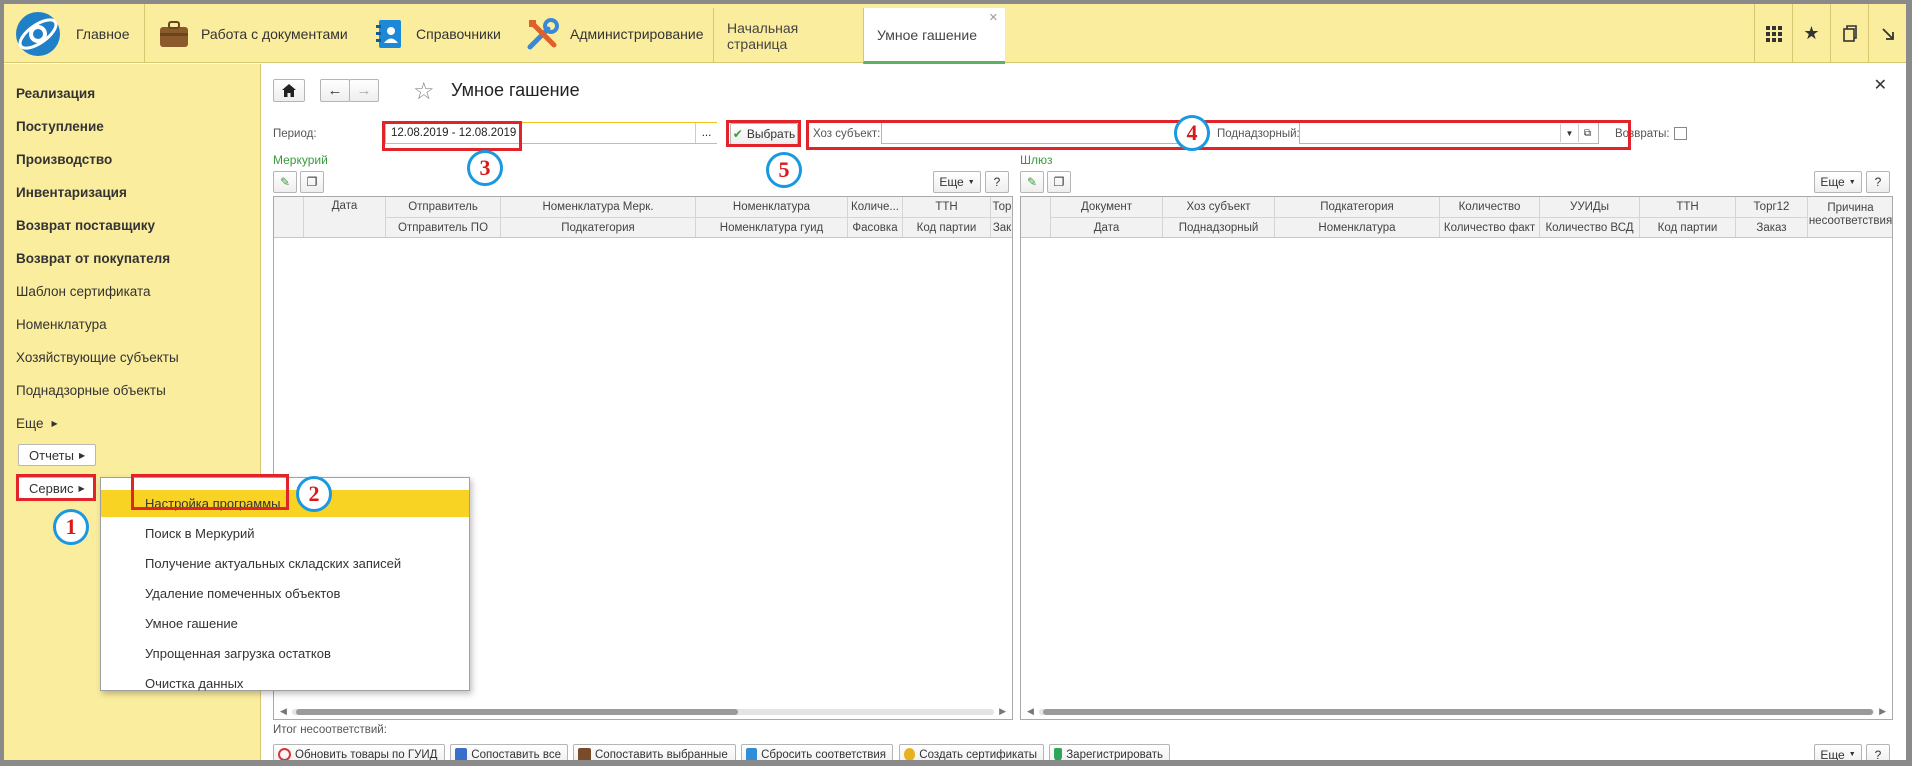  I want to click on favorite-star-icon: ☆, so click(424, 91).